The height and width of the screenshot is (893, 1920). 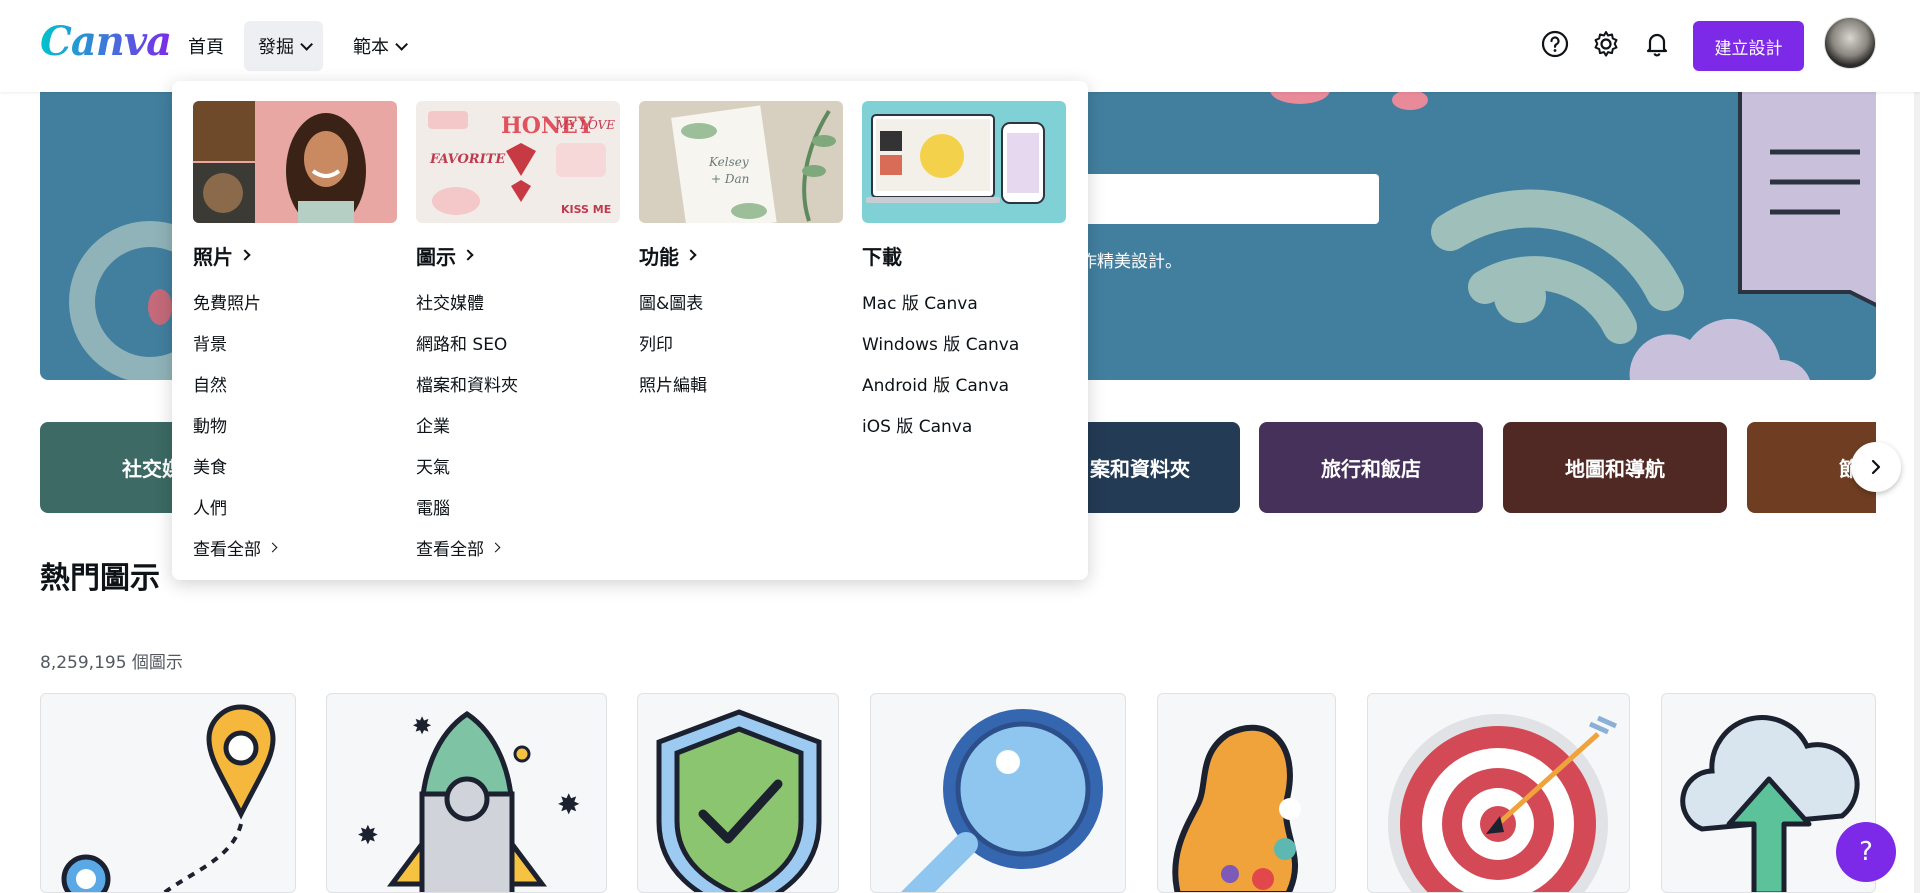 What do you see at coordinates (1229, 199) in the screenshot?
I see `hero-search-input` at bounding box center [1229, 199].